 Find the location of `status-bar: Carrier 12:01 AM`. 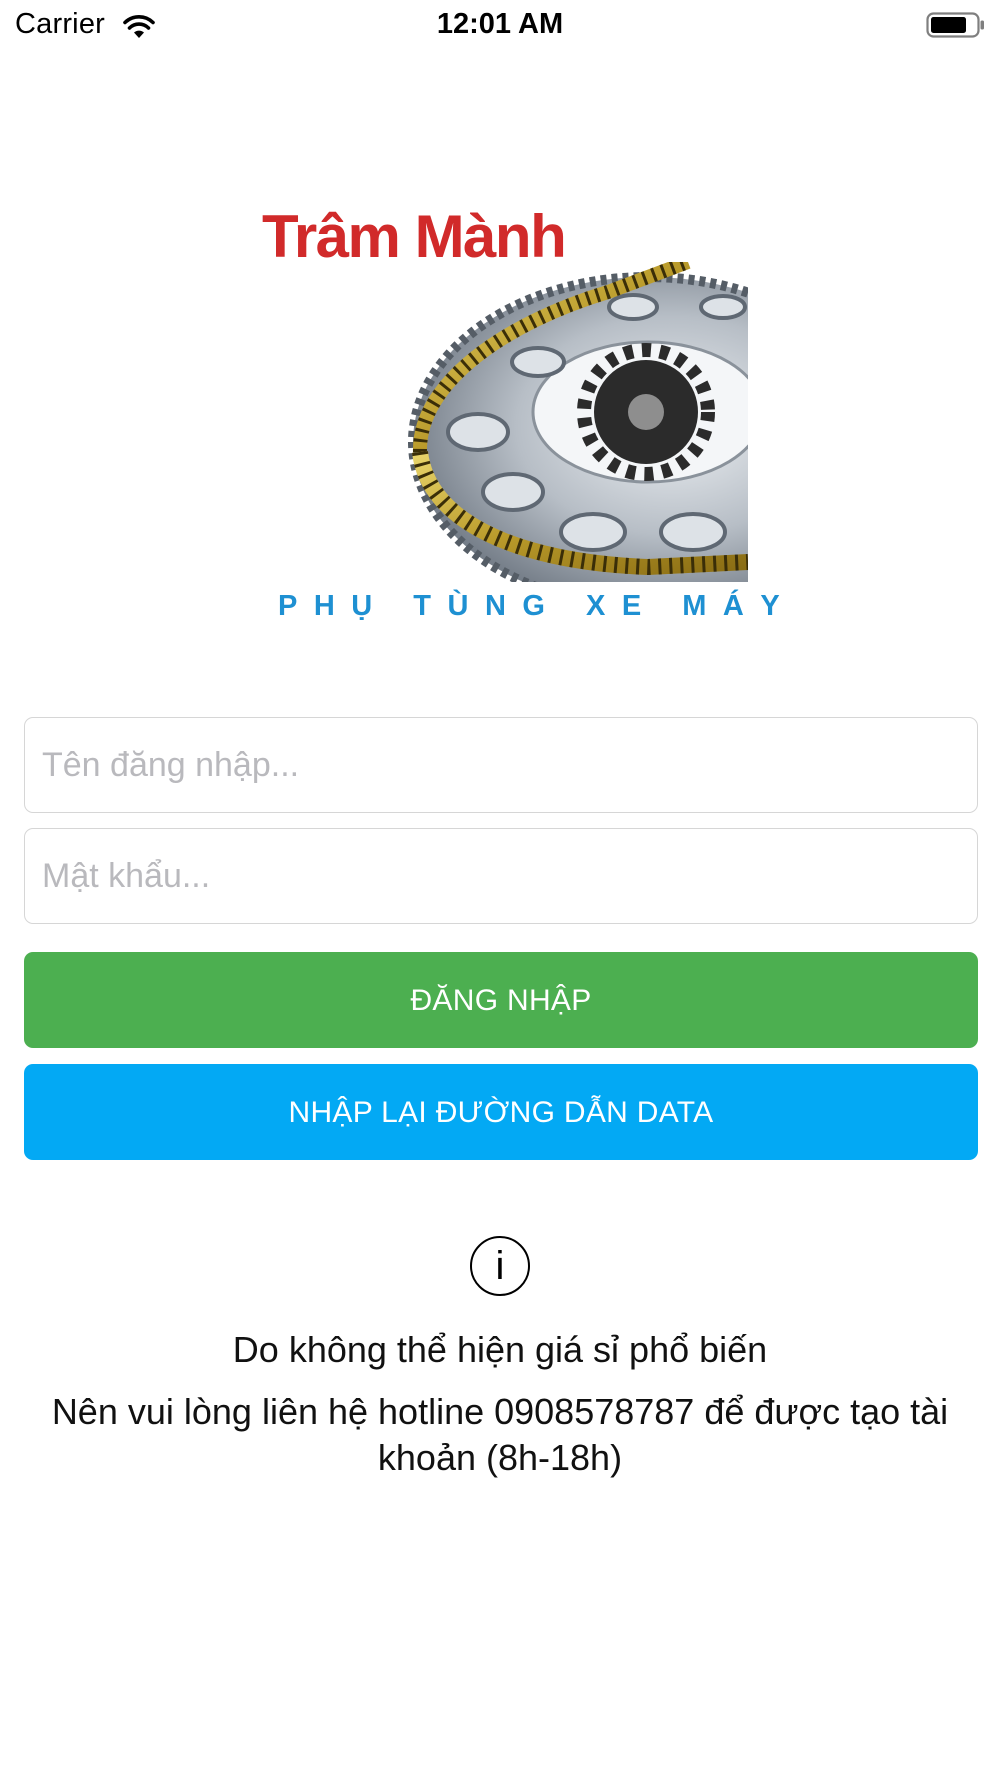

status-bar: Carrier 12:01 AM is located at coordinates (500, 25).